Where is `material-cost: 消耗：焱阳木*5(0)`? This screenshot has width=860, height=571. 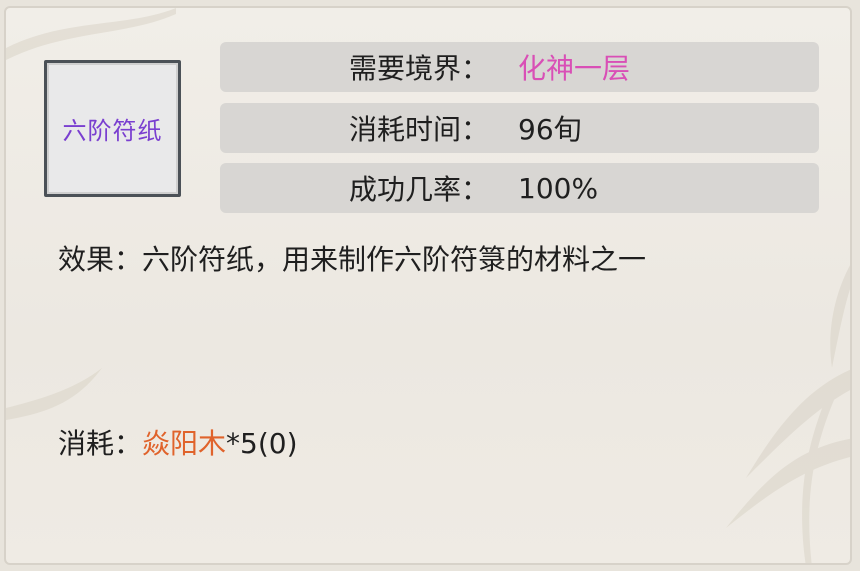
material-cost: 消耗：焱阳木*5(0) is located at coordinates (178, 442).